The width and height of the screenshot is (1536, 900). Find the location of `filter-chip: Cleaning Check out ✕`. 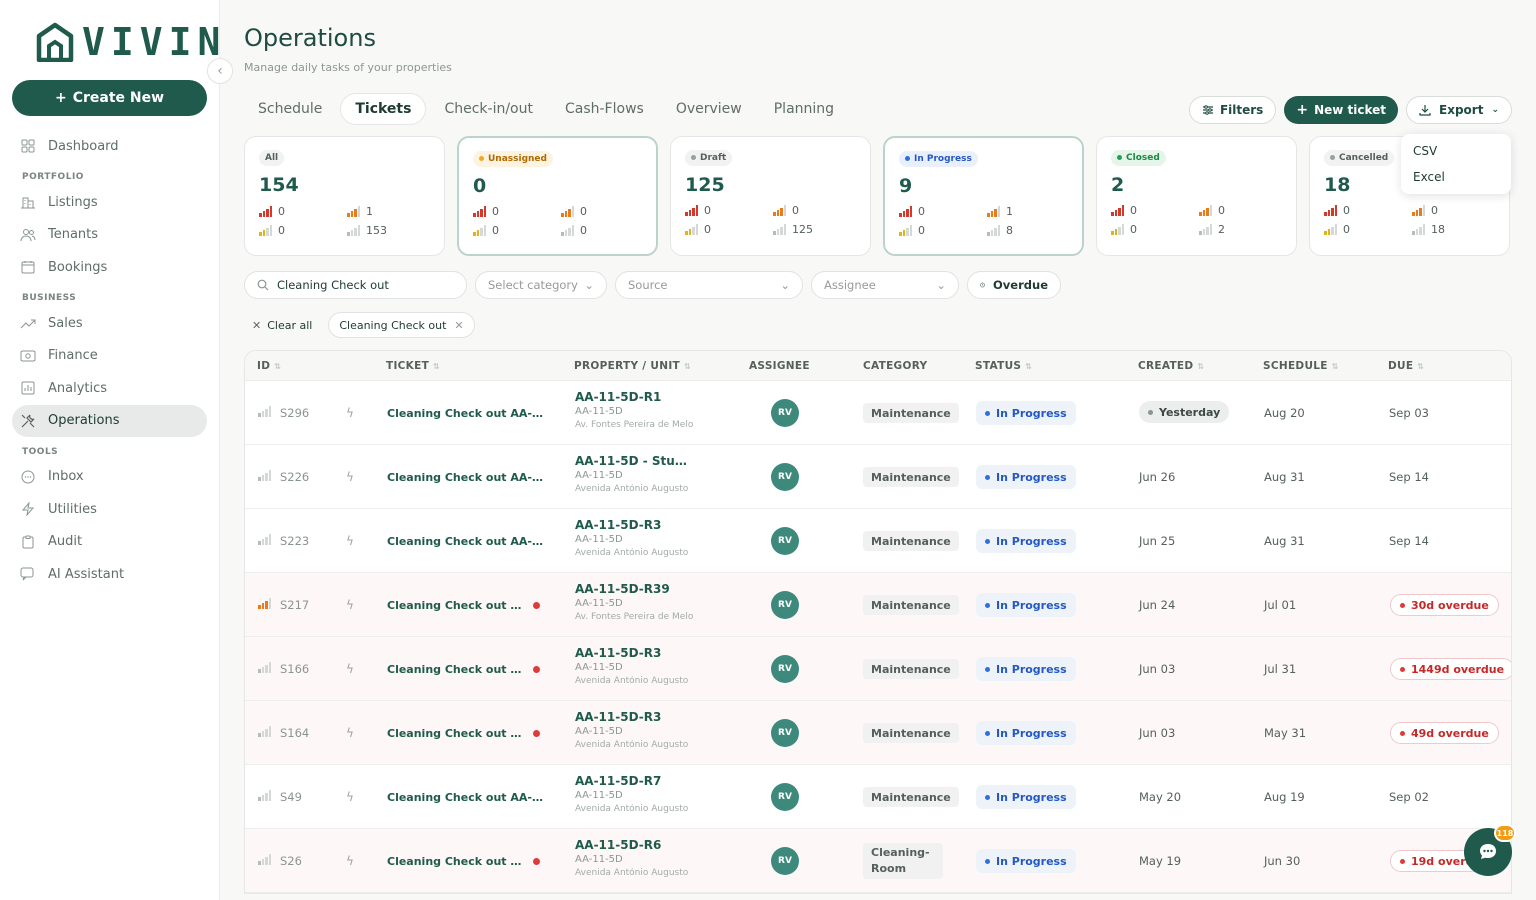

filter-chip: Cleaning Check out ✕ is located at coordinates (401, 325).